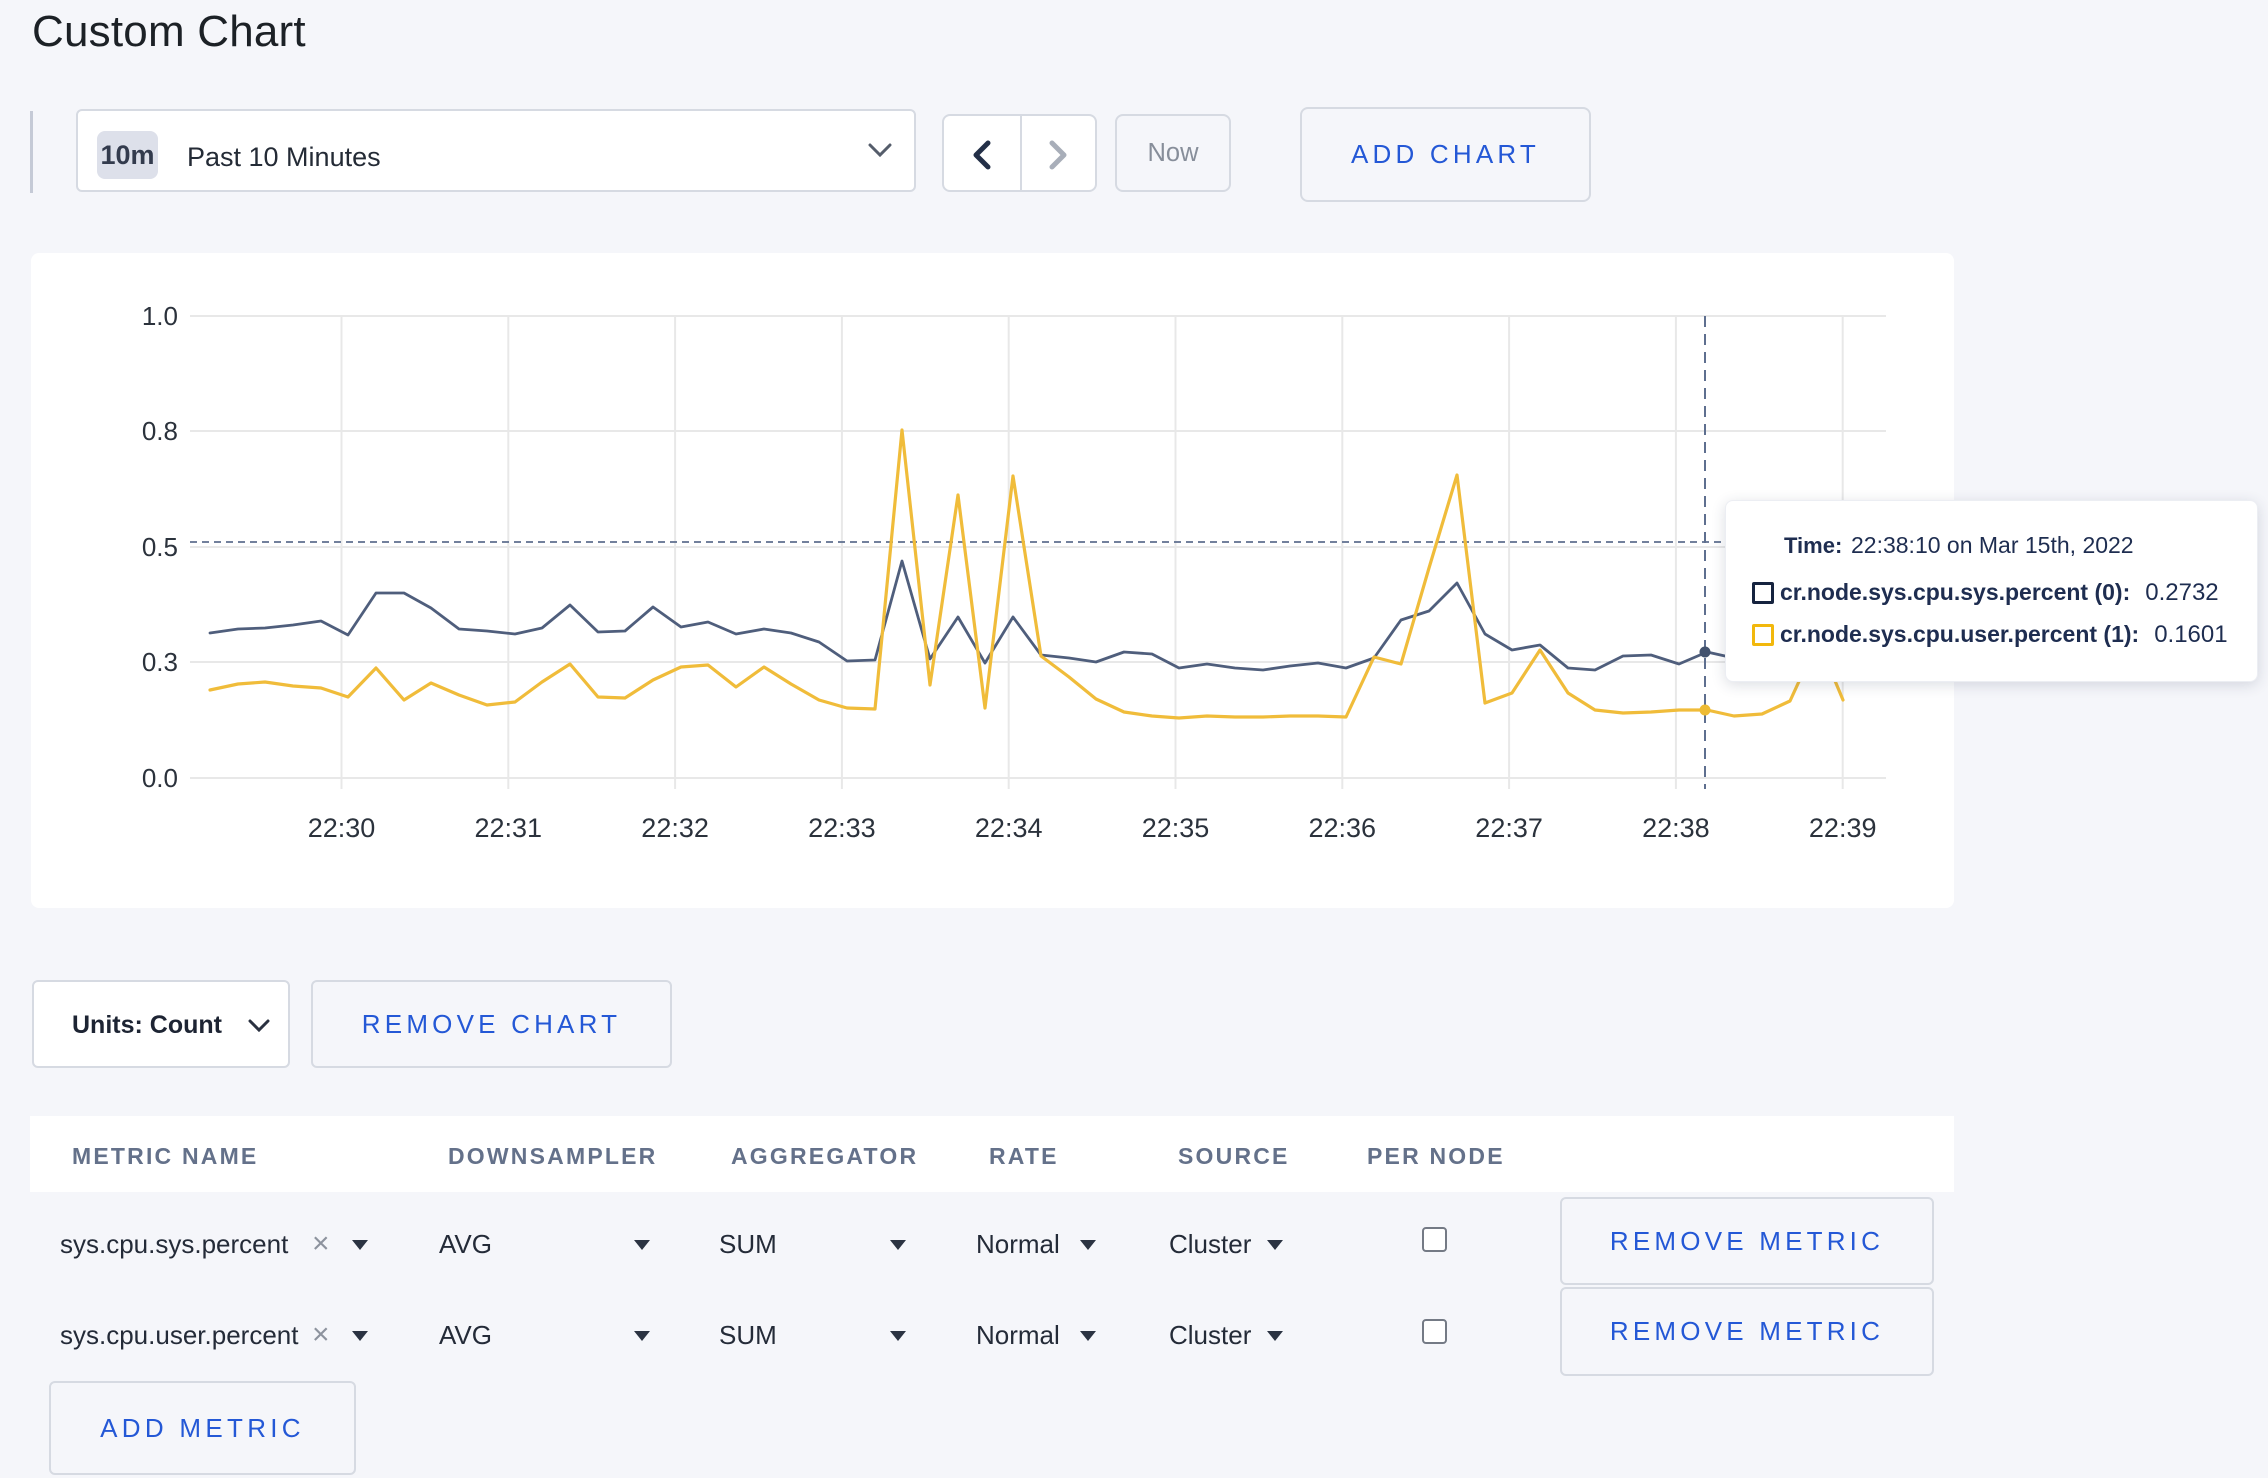 The width and height of the screenshot is (2268, 1478). What do you see at coordinates (160, 662) in the screenshot?
I see `svg-text: 0.3` at bounding box center [160, 662].